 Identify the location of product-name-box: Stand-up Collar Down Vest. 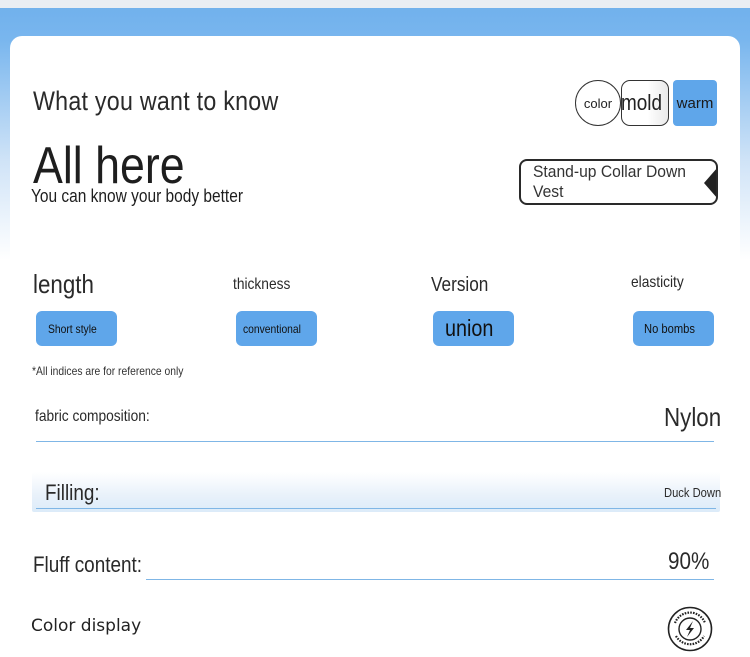
(618, 182).